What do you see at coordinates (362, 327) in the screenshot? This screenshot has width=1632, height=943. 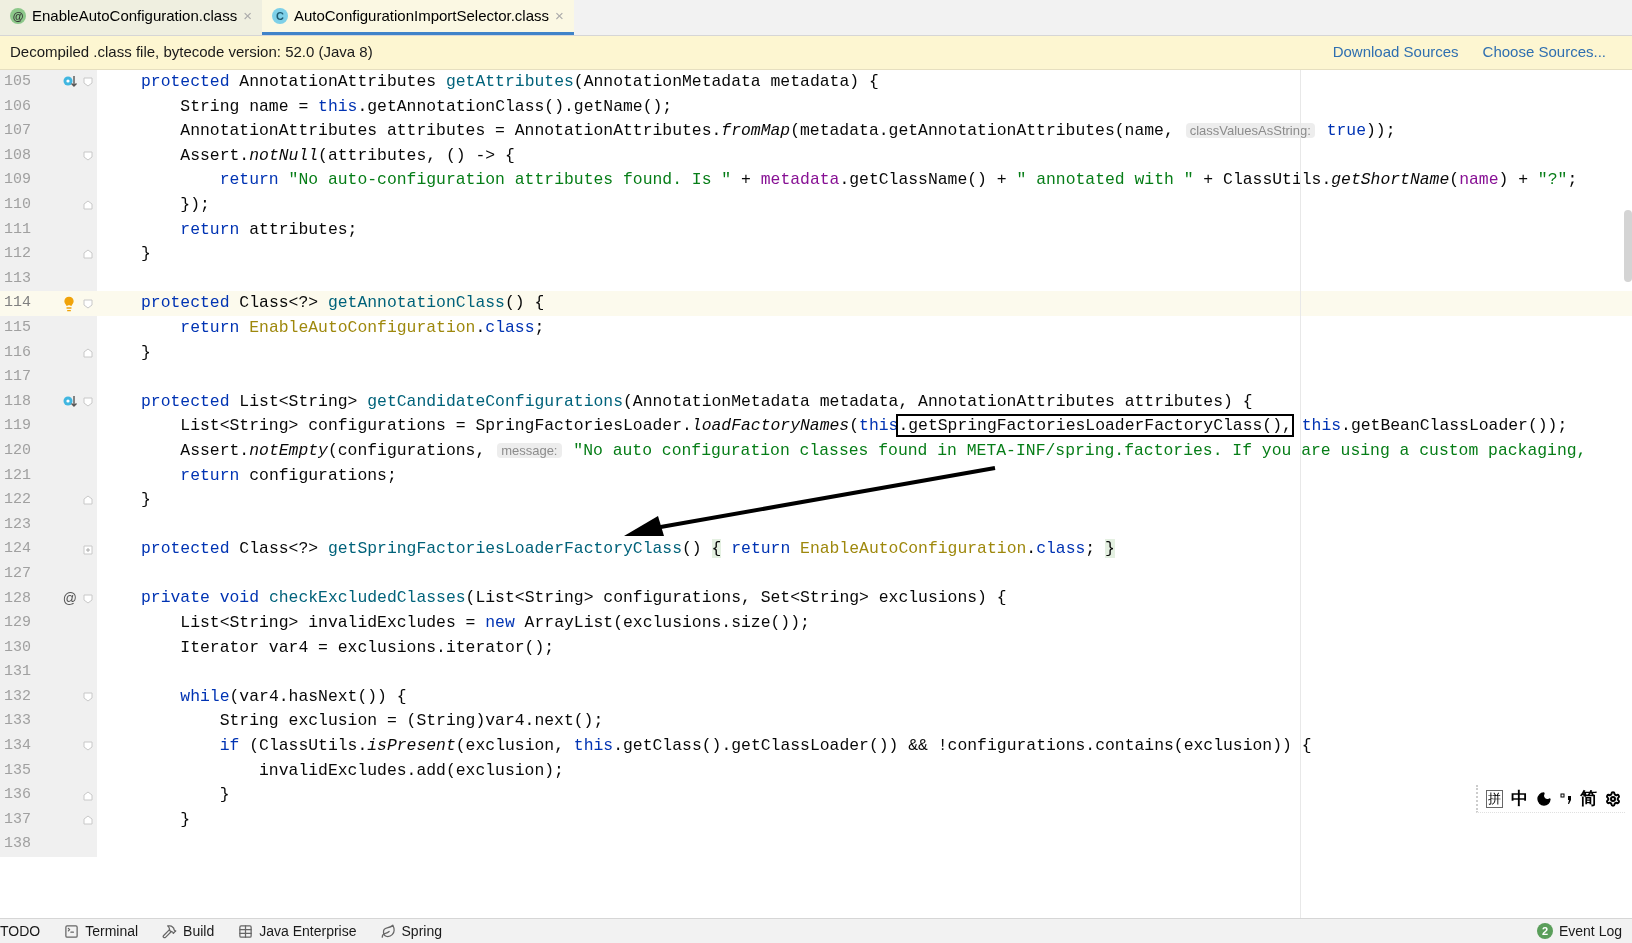 I see `code-line: return EnableAutoConfiguration.class;` at bounding box center [362, 327].